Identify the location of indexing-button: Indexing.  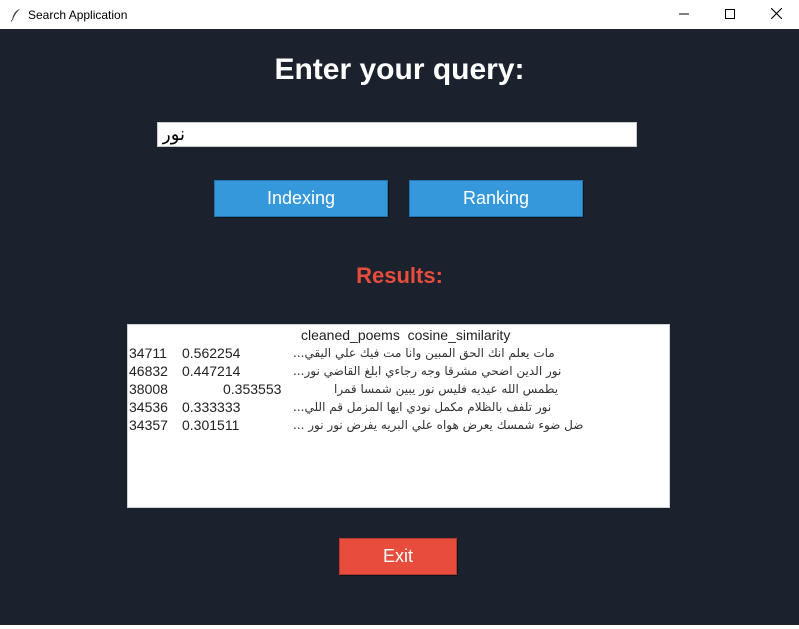
(301, 198).